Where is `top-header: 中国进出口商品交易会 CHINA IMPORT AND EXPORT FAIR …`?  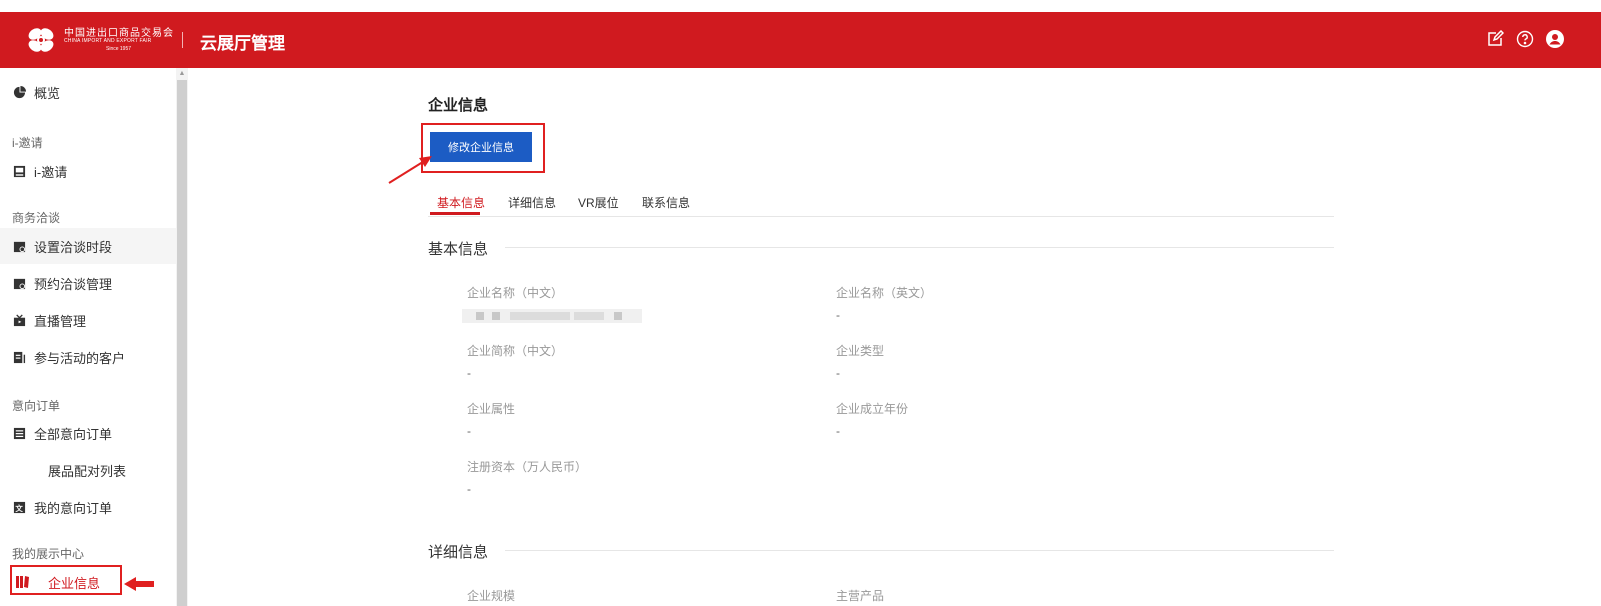
top-header: 中国进出口商品交易会 CHINA IMPORT AND EXPORT FAIR … is located at coordinates (800, 34).